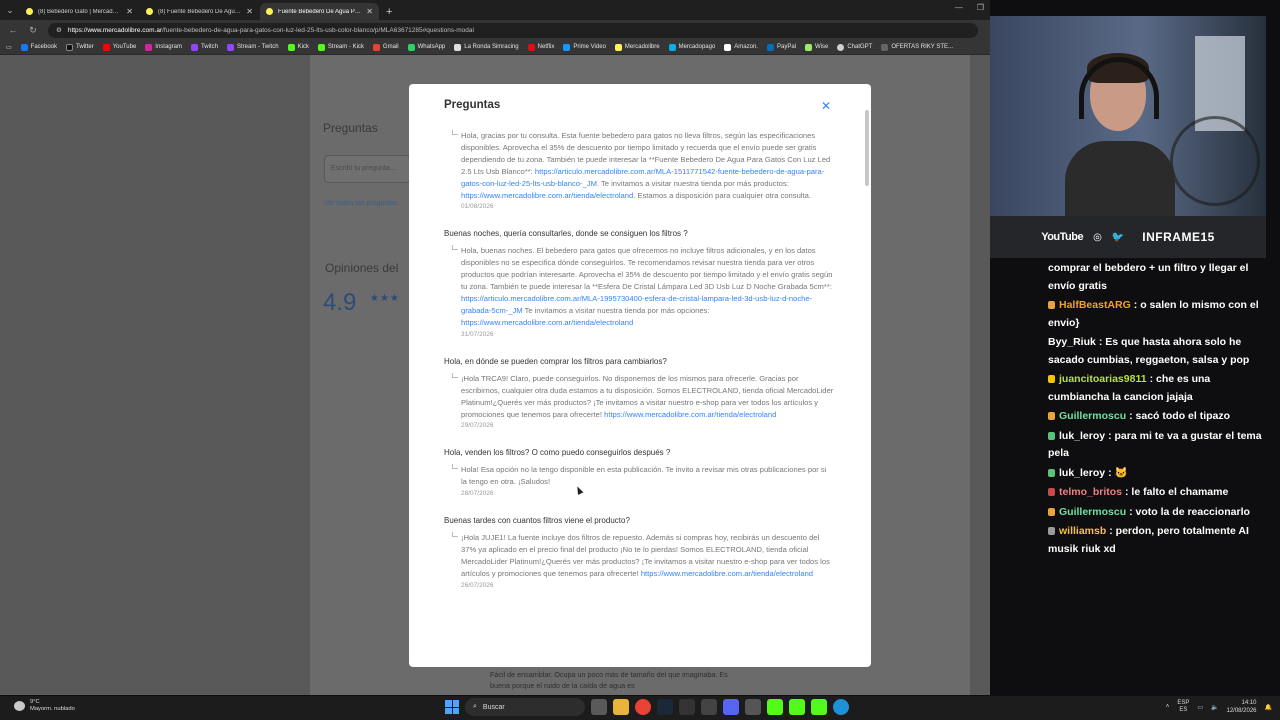  I want to click on language-indicator: ESP ES, so click(1183, 707).